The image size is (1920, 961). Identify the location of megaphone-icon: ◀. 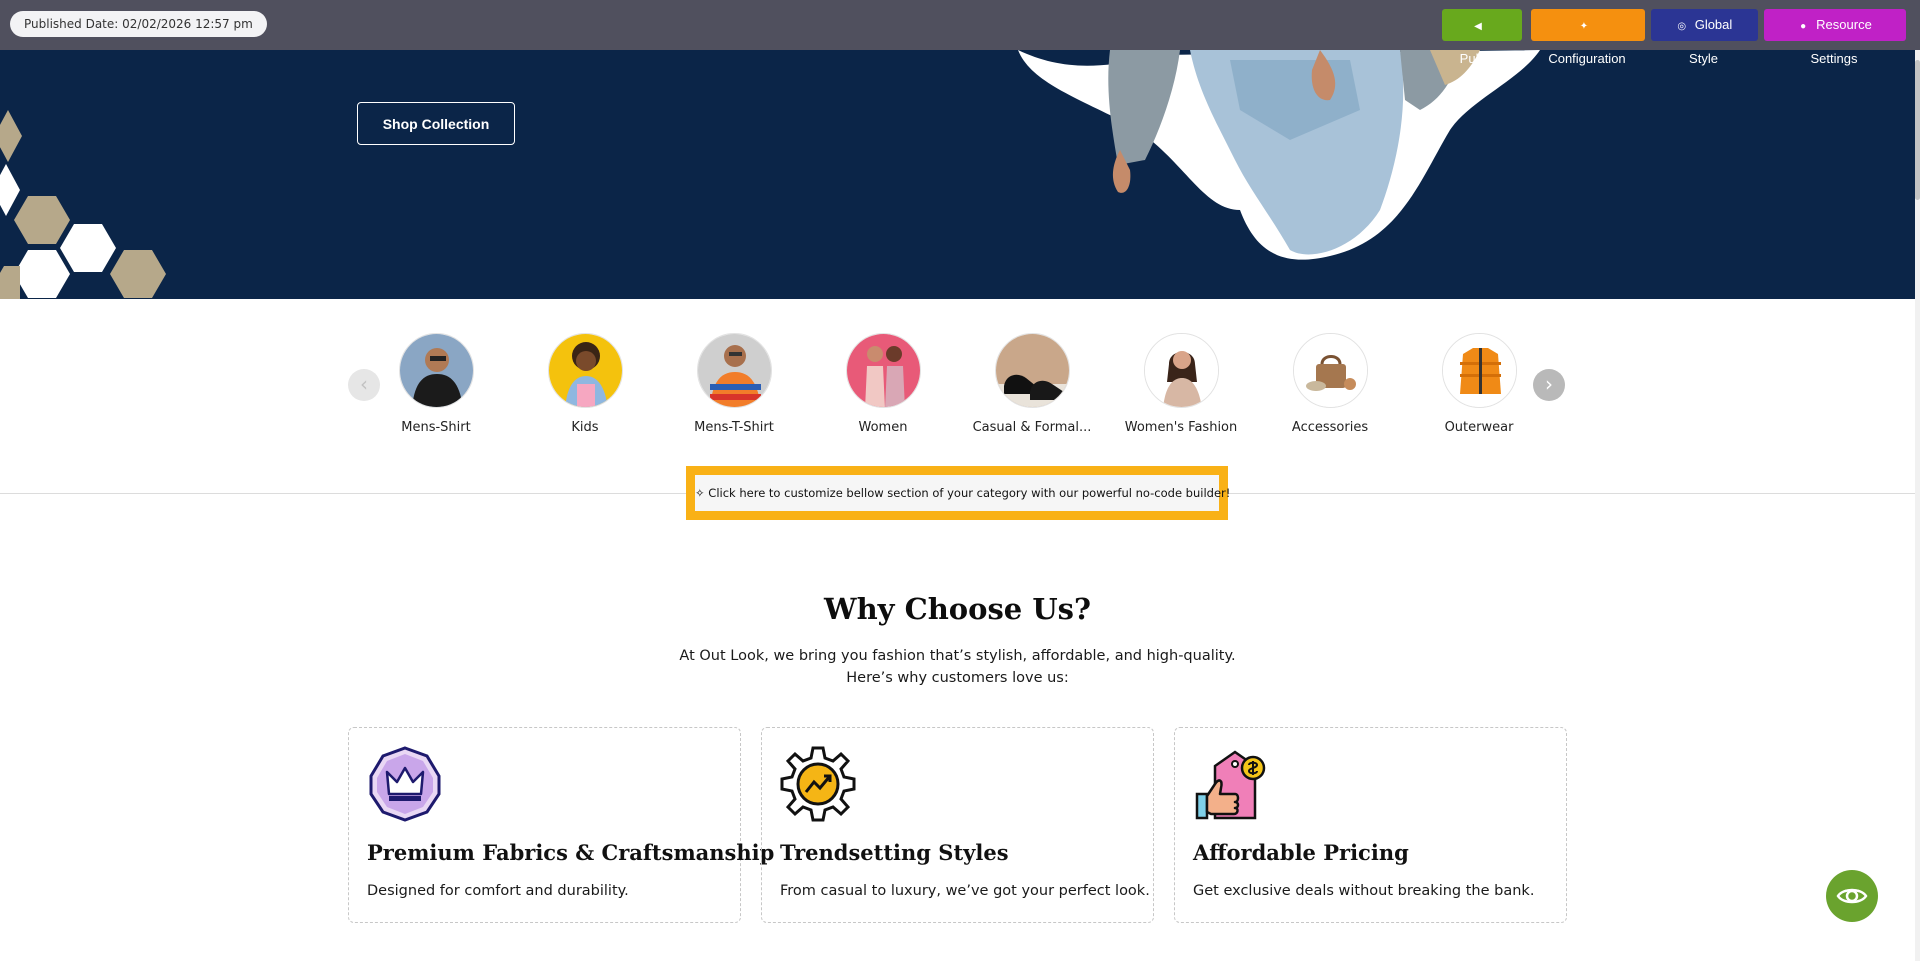
(1478, 26).